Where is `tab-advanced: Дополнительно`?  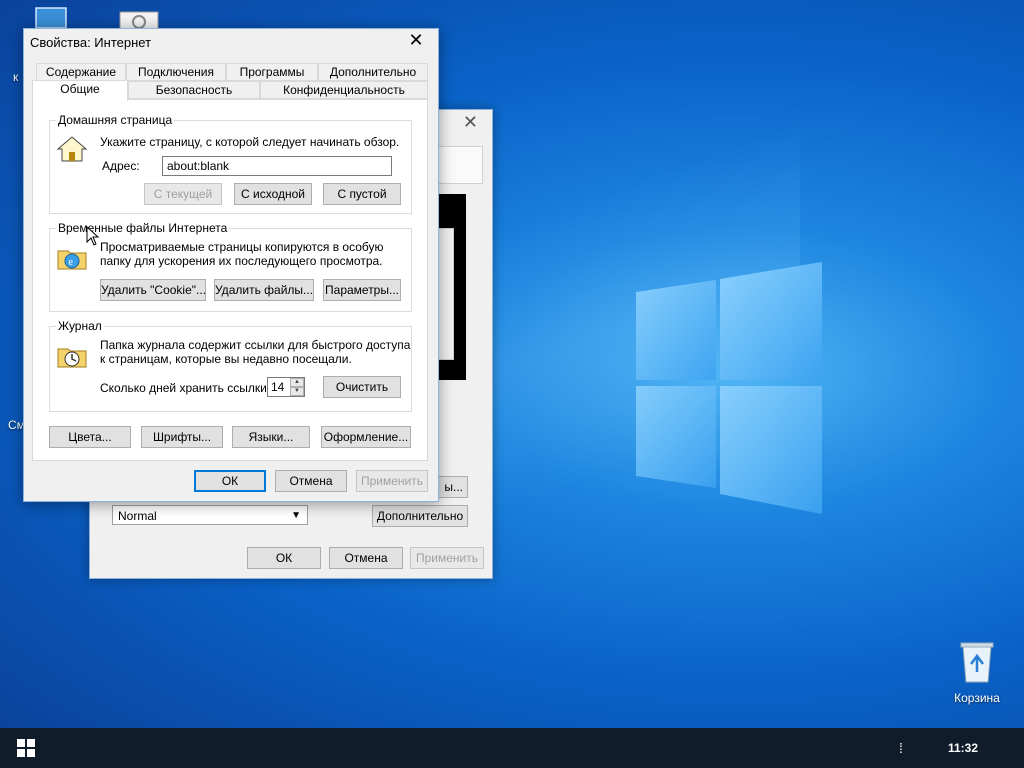 tab-advanced: Дополнительно is located at coordinates (373, 72).